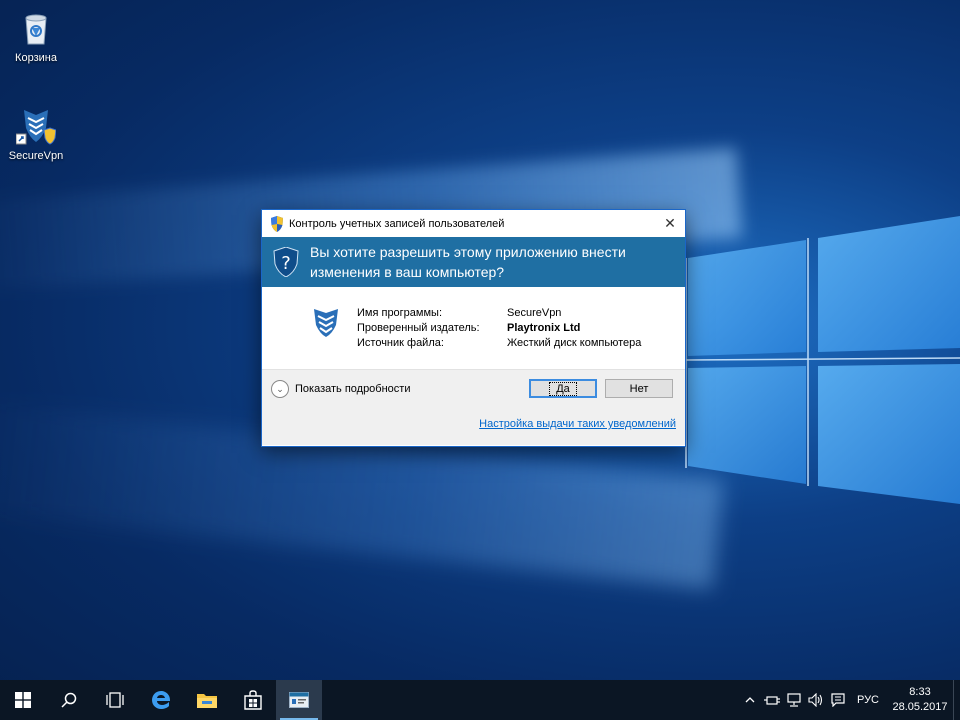 The height and width of the screenshot is (720, 960). I want to click on desktop-icon-securevpn: SecureVpn, so click(36, 134).